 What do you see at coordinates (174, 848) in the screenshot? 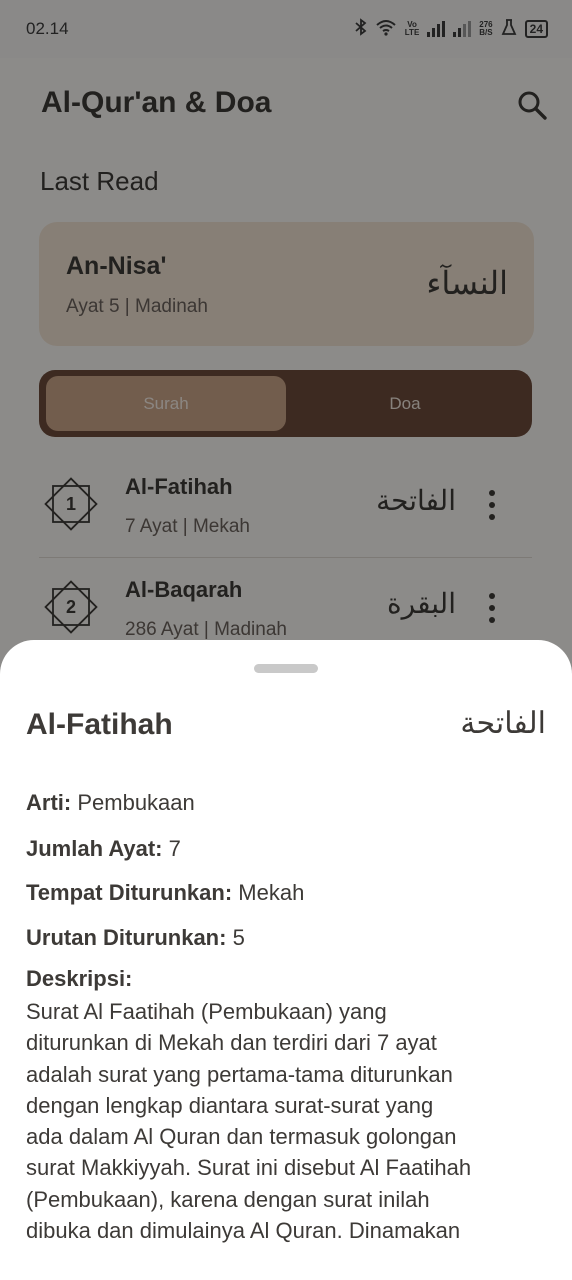
I see `field-value: 7` at bounding box center [174, 848].